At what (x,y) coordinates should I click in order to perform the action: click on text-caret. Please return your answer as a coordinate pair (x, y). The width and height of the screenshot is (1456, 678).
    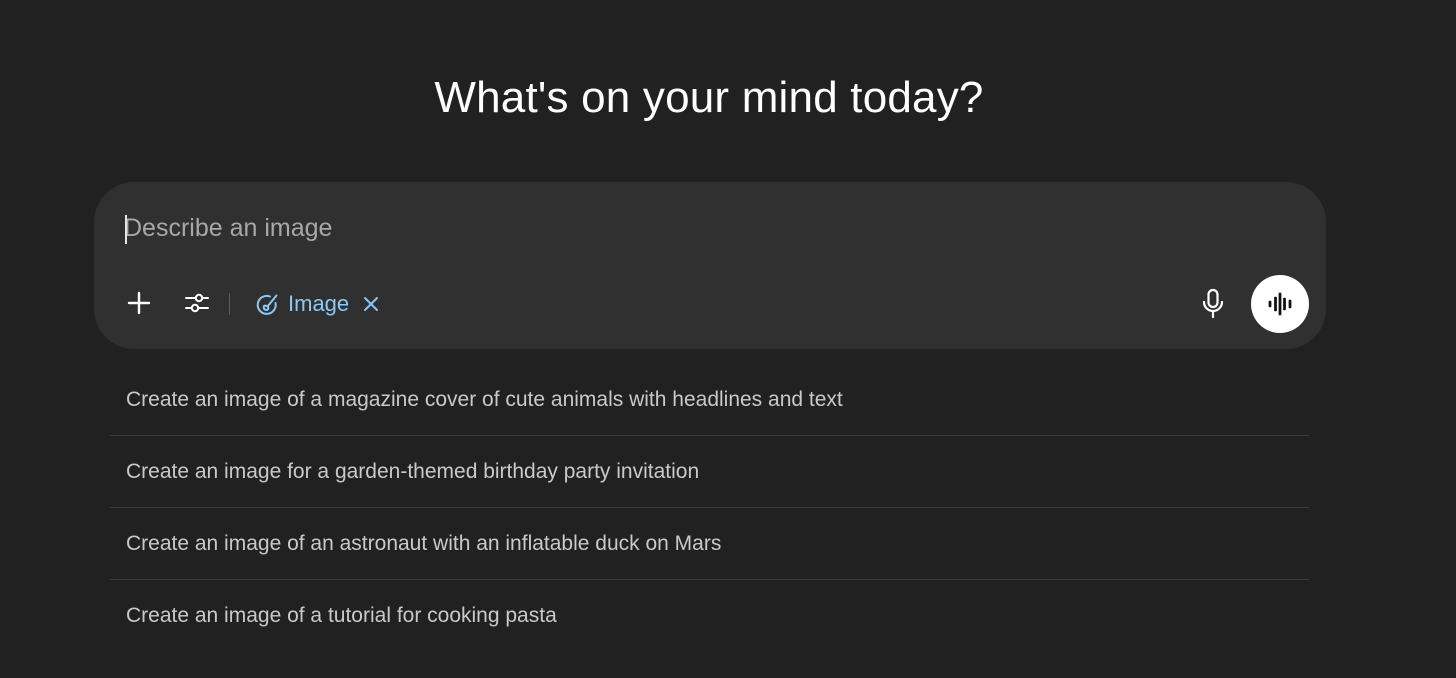
    Looking at the image, I should click on (126, 229).